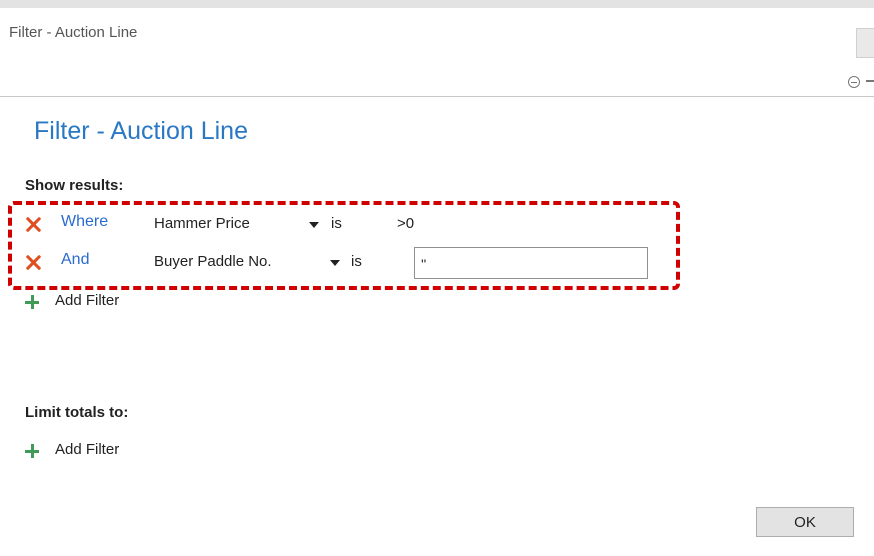  I want to click on limit-totals-heading: Limit totals to:, so click(77, 412).